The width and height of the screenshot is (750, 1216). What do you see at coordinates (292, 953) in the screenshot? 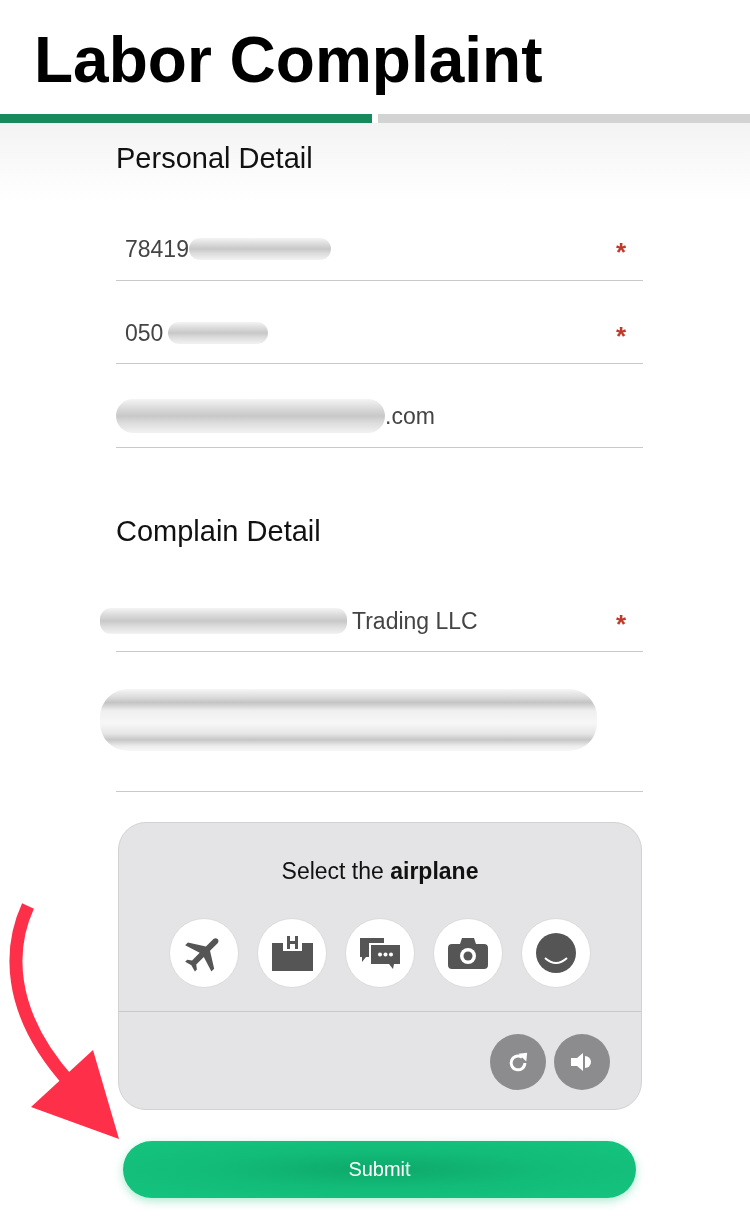
I see `building-icon` at bounding box center [292, 953].